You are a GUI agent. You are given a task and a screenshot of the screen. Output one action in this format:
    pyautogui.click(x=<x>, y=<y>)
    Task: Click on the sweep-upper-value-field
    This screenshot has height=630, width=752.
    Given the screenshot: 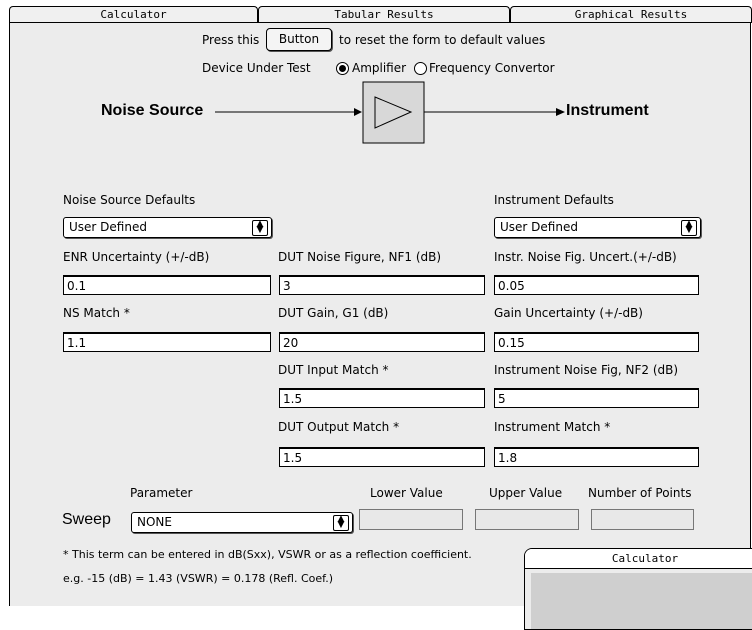 What is the action you would take?
    pyautogui.click(x=527, y=519)
    